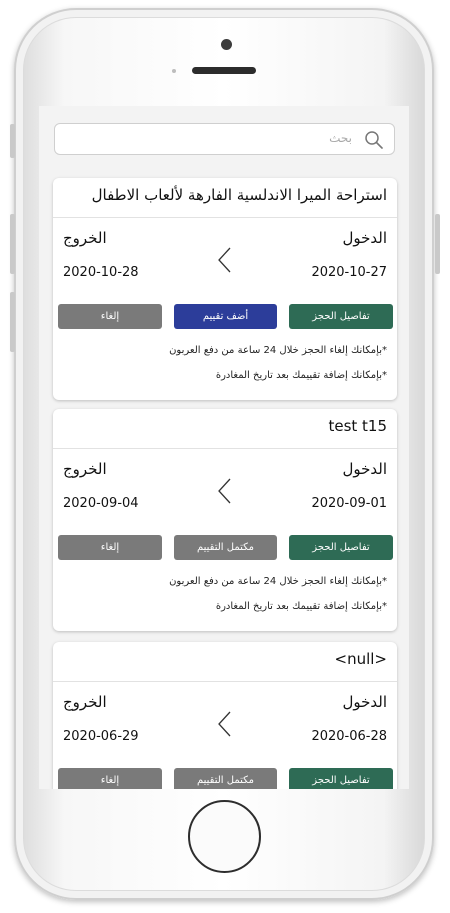 Image resolution: width=450 pixels, height=913 pixels. I want to click on earpiece-speaker, so click(224, 70).